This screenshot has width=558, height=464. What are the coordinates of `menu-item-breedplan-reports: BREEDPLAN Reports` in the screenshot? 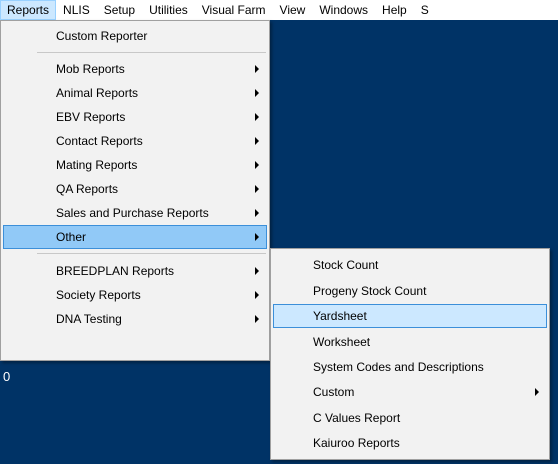 It's located at (135, 271).